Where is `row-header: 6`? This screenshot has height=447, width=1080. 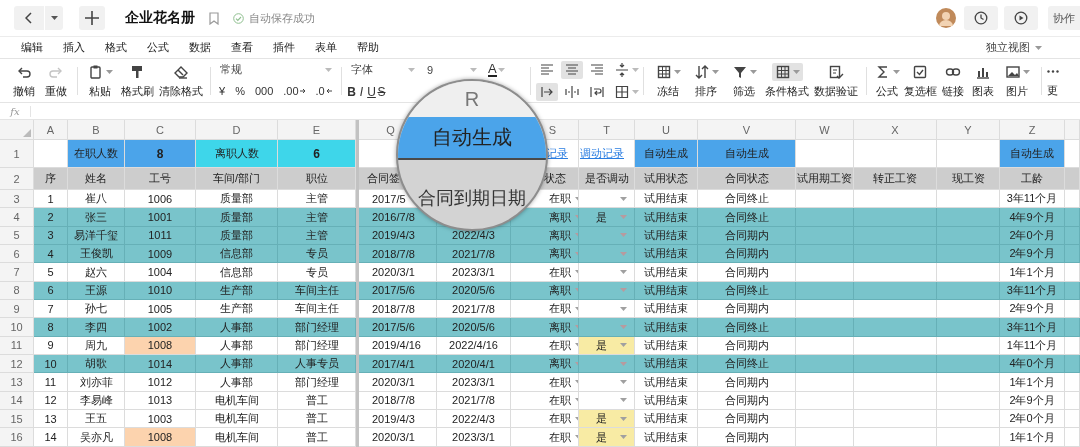
row-header: 6 is located at coordinates (17, 254).